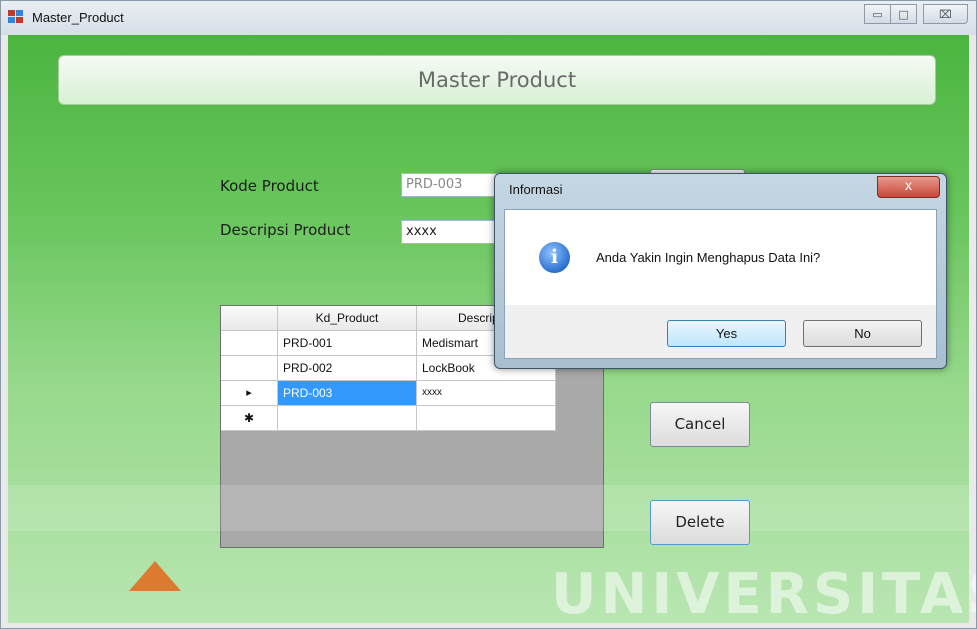 The image size is (977, 629). I want to click on minimize-icon: ▭, so click(877, 14).